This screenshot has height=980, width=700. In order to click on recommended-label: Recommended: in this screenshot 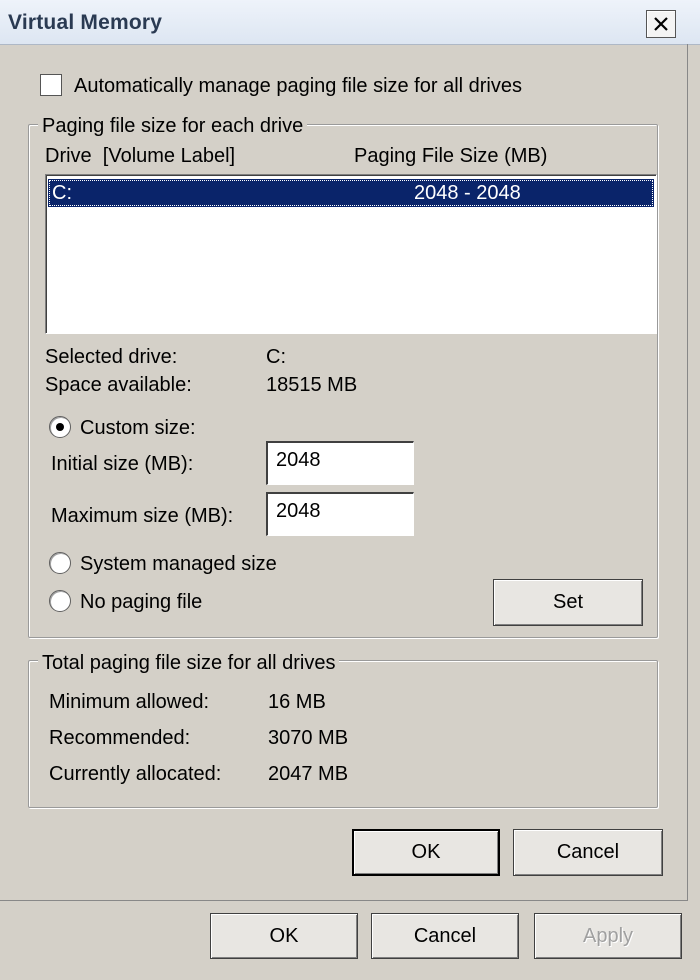, I will do `click(120, 738)`.